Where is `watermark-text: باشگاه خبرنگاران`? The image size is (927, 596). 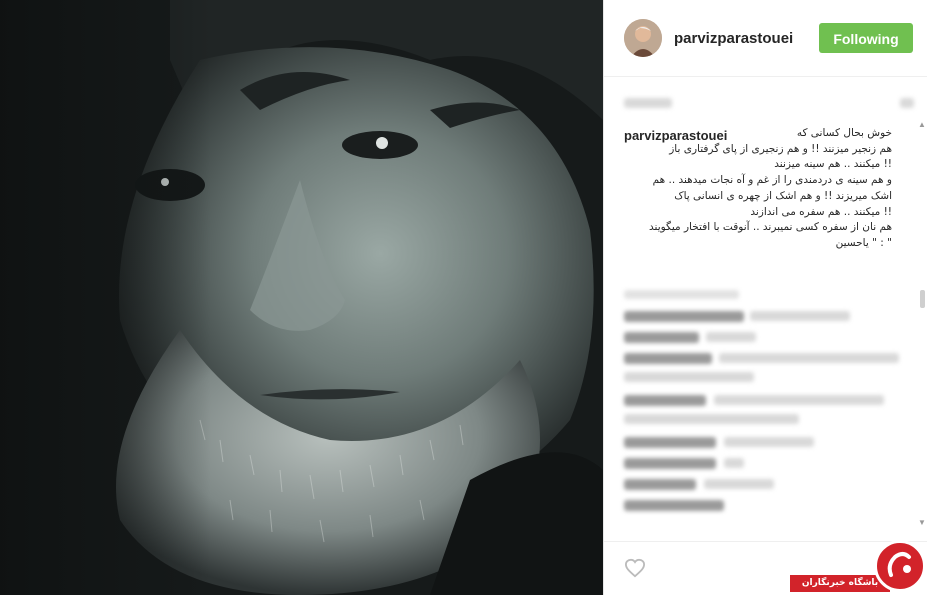 watermark-text: باشگاه خبرنگاران is located at coordinates (840, 583).